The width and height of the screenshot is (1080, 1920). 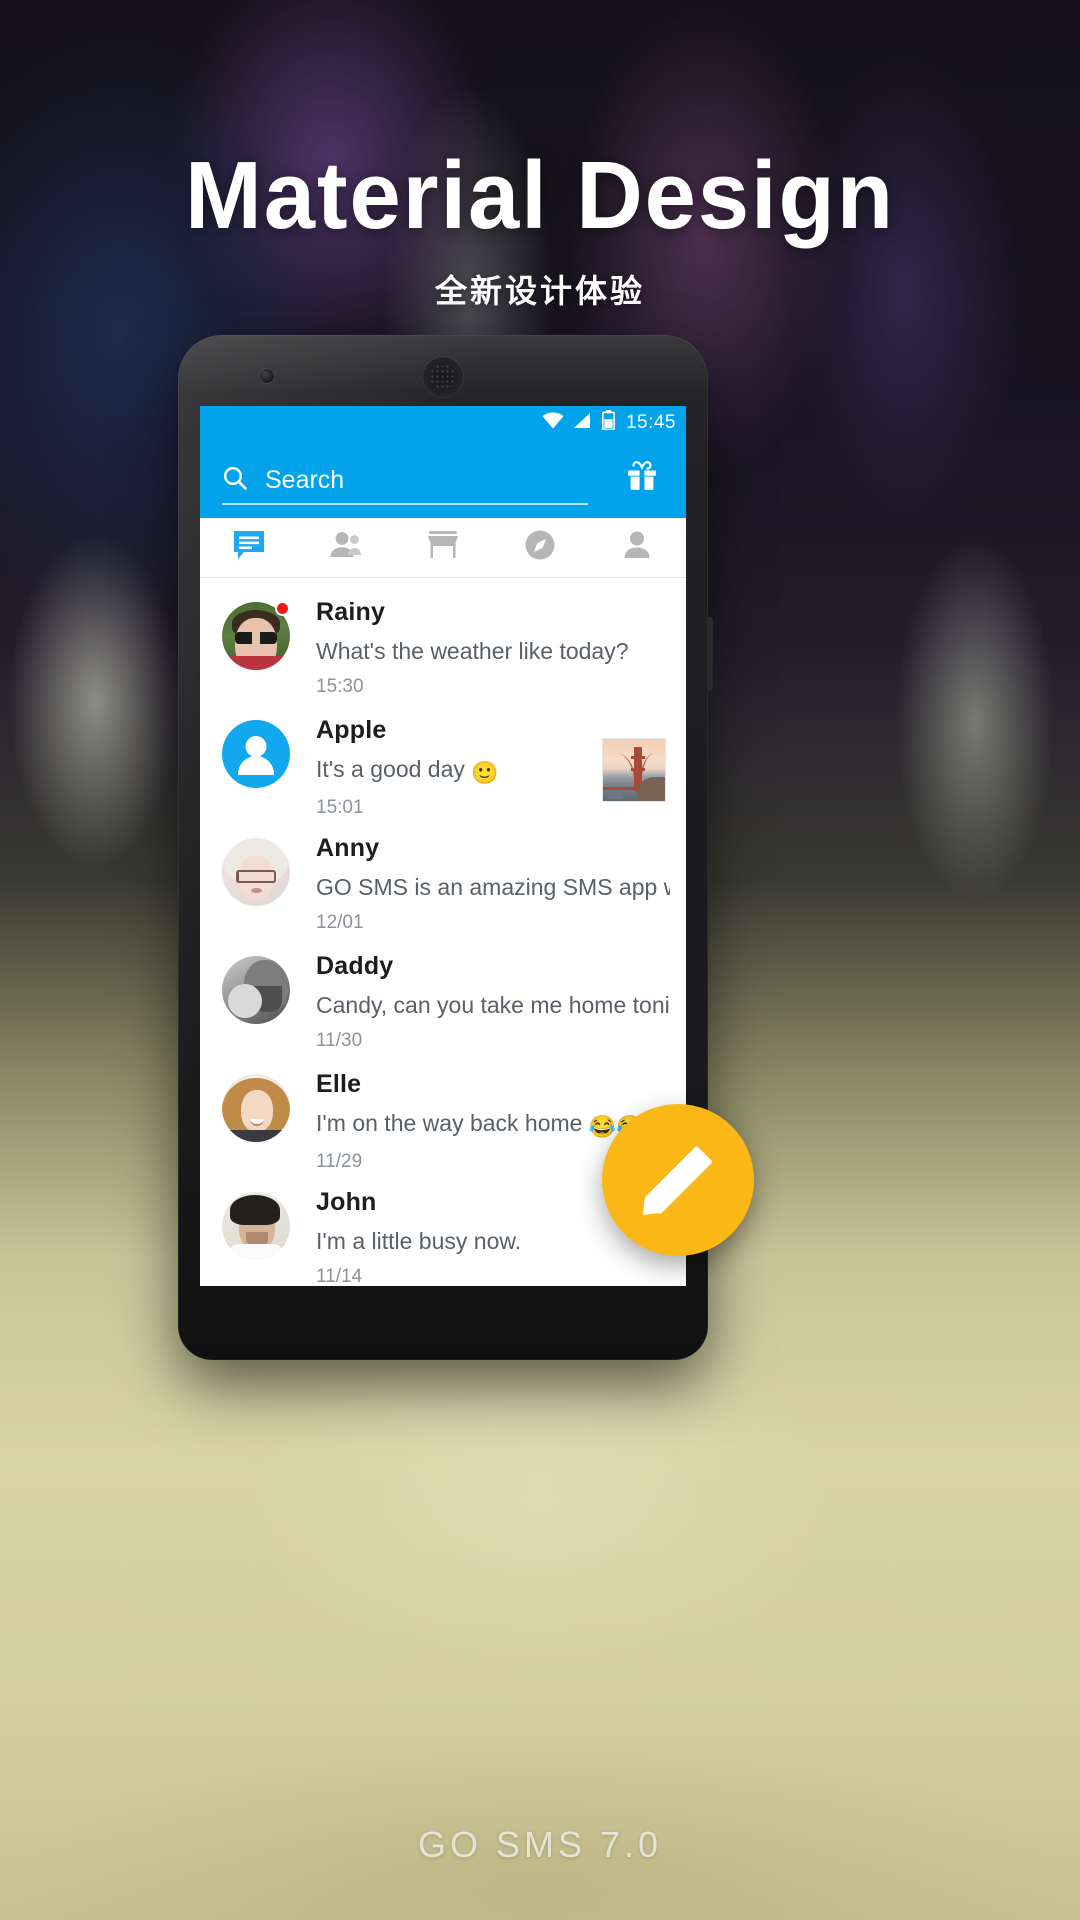 I want to click on tab-discover, so click(x=540, y=547).